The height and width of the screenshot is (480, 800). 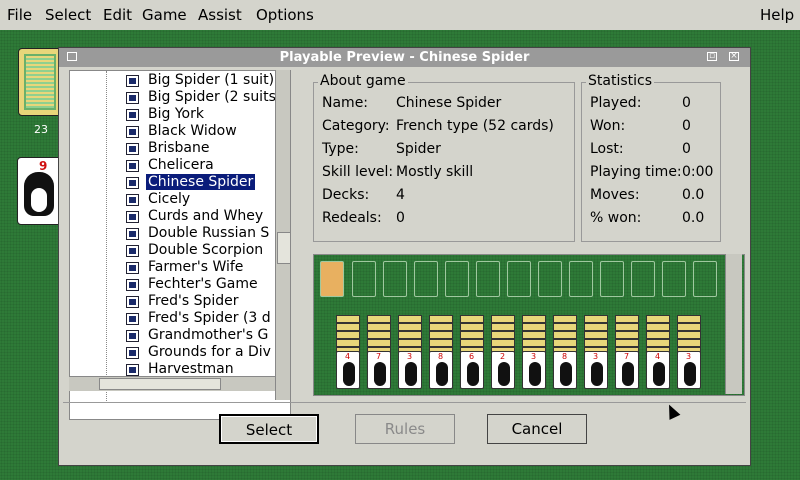 What do you see at coordinates (733, 324) in the screenshot?
I see `preview-vertical-scrollbar` at bounding box center [733, 324].